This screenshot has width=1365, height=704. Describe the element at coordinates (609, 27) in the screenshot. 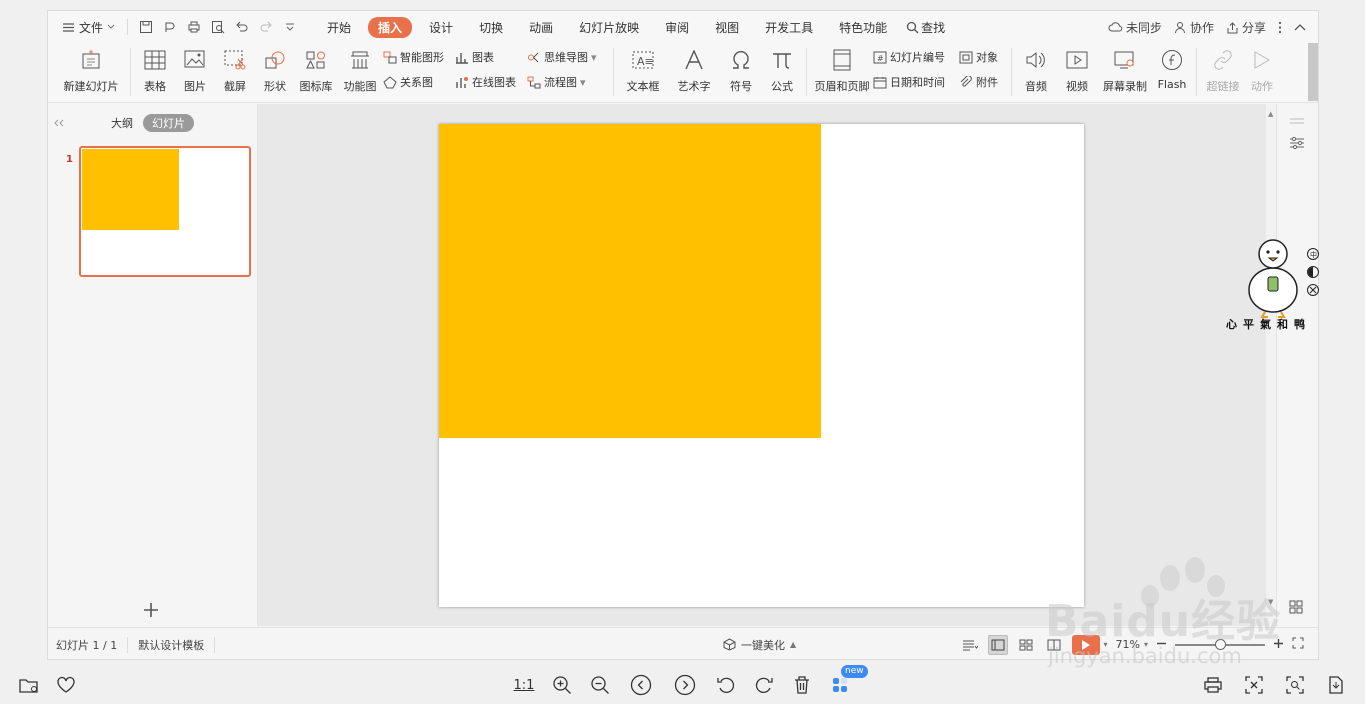

I see `tab-slideshow: 幻灯片放映` at that location.